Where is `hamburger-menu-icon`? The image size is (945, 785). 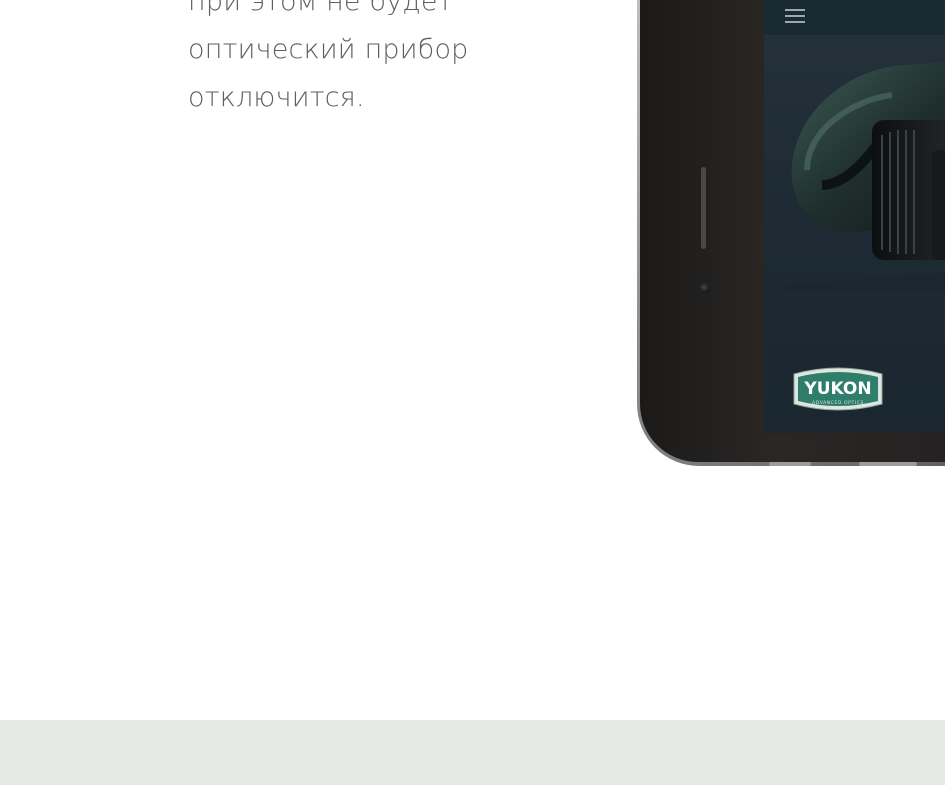 hamburger-menu-icon is located at coordinates (795, 16).